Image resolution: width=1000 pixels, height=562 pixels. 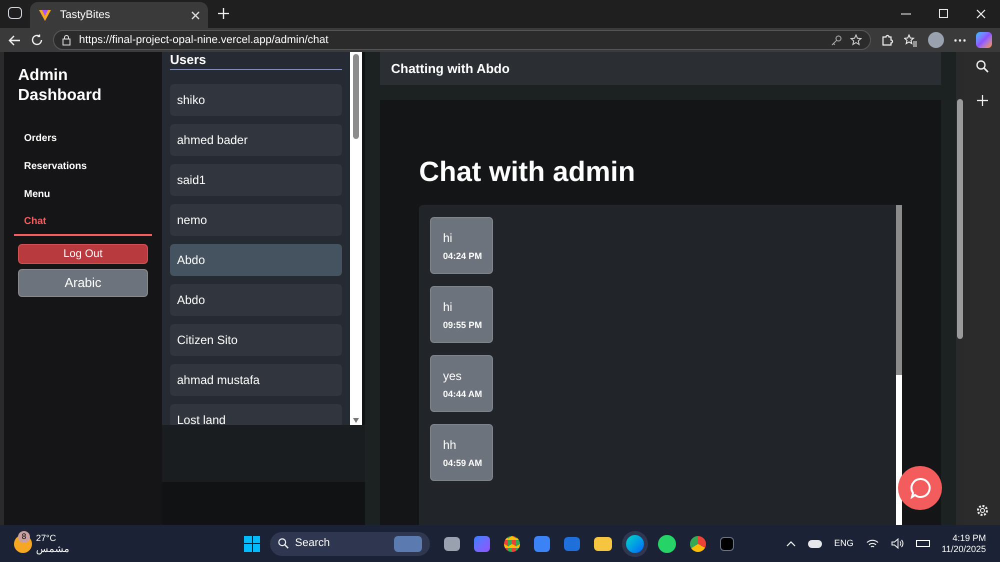 I want to click on message-time: 09:55 PM, so click(x=461, y=325).